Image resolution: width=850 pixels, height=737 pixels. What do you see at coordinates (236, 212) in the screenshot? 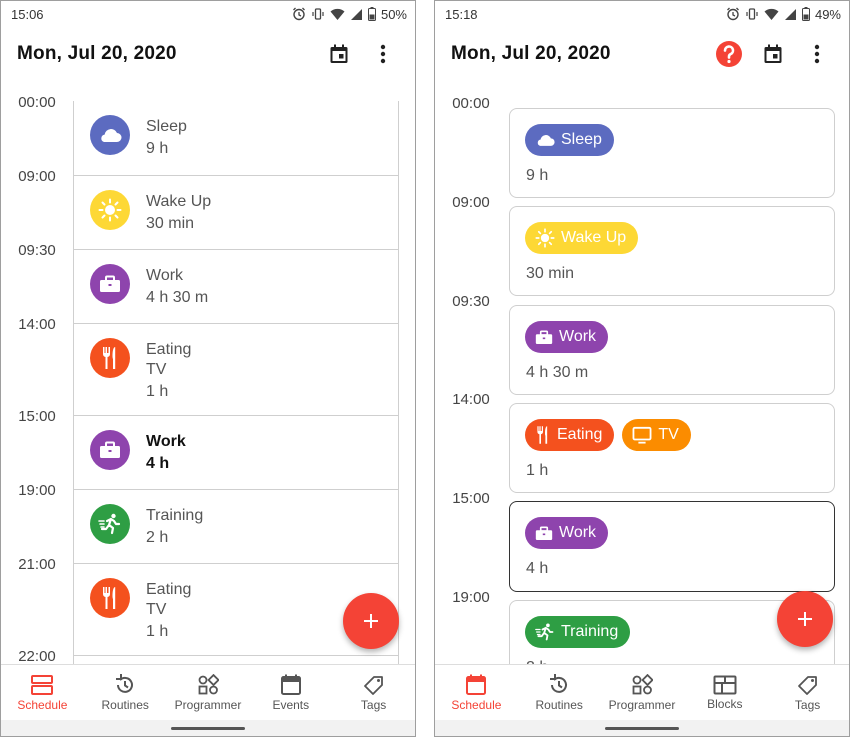
I see `list-item: Wake Up 30 min` at bounding box center [236, 212].